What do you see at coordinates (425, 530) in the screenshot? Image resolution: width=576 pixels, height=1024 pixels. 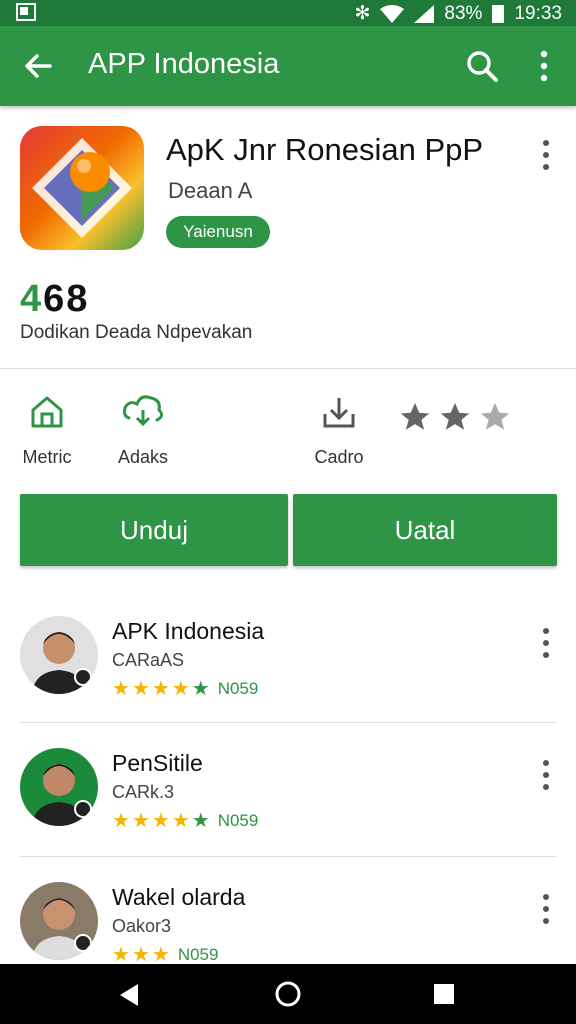 I see `install-button: Uatal` at bounding box center [425, 530].